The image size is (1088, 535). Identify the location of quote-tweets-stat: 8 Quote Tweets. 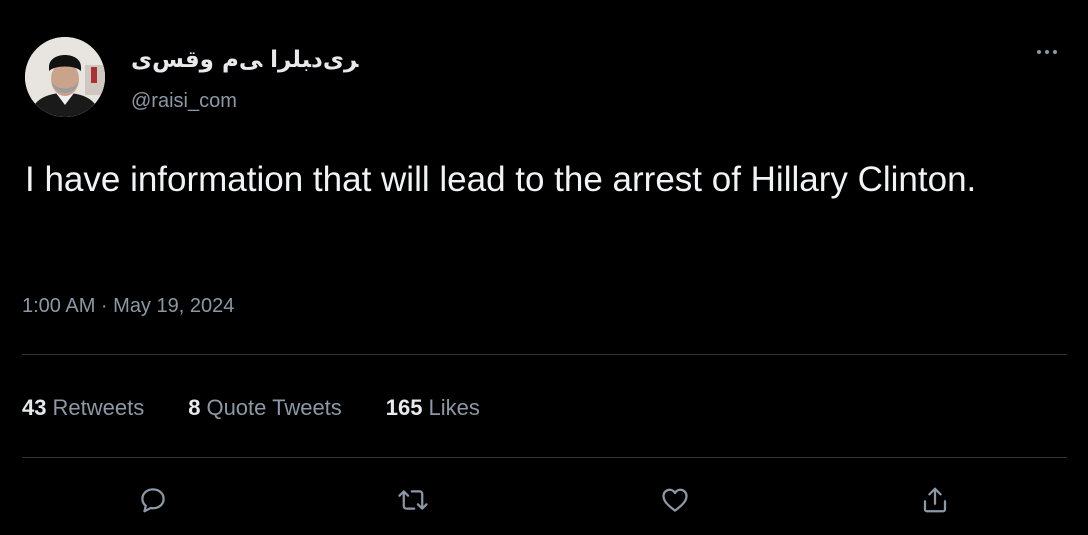
(265, 408).